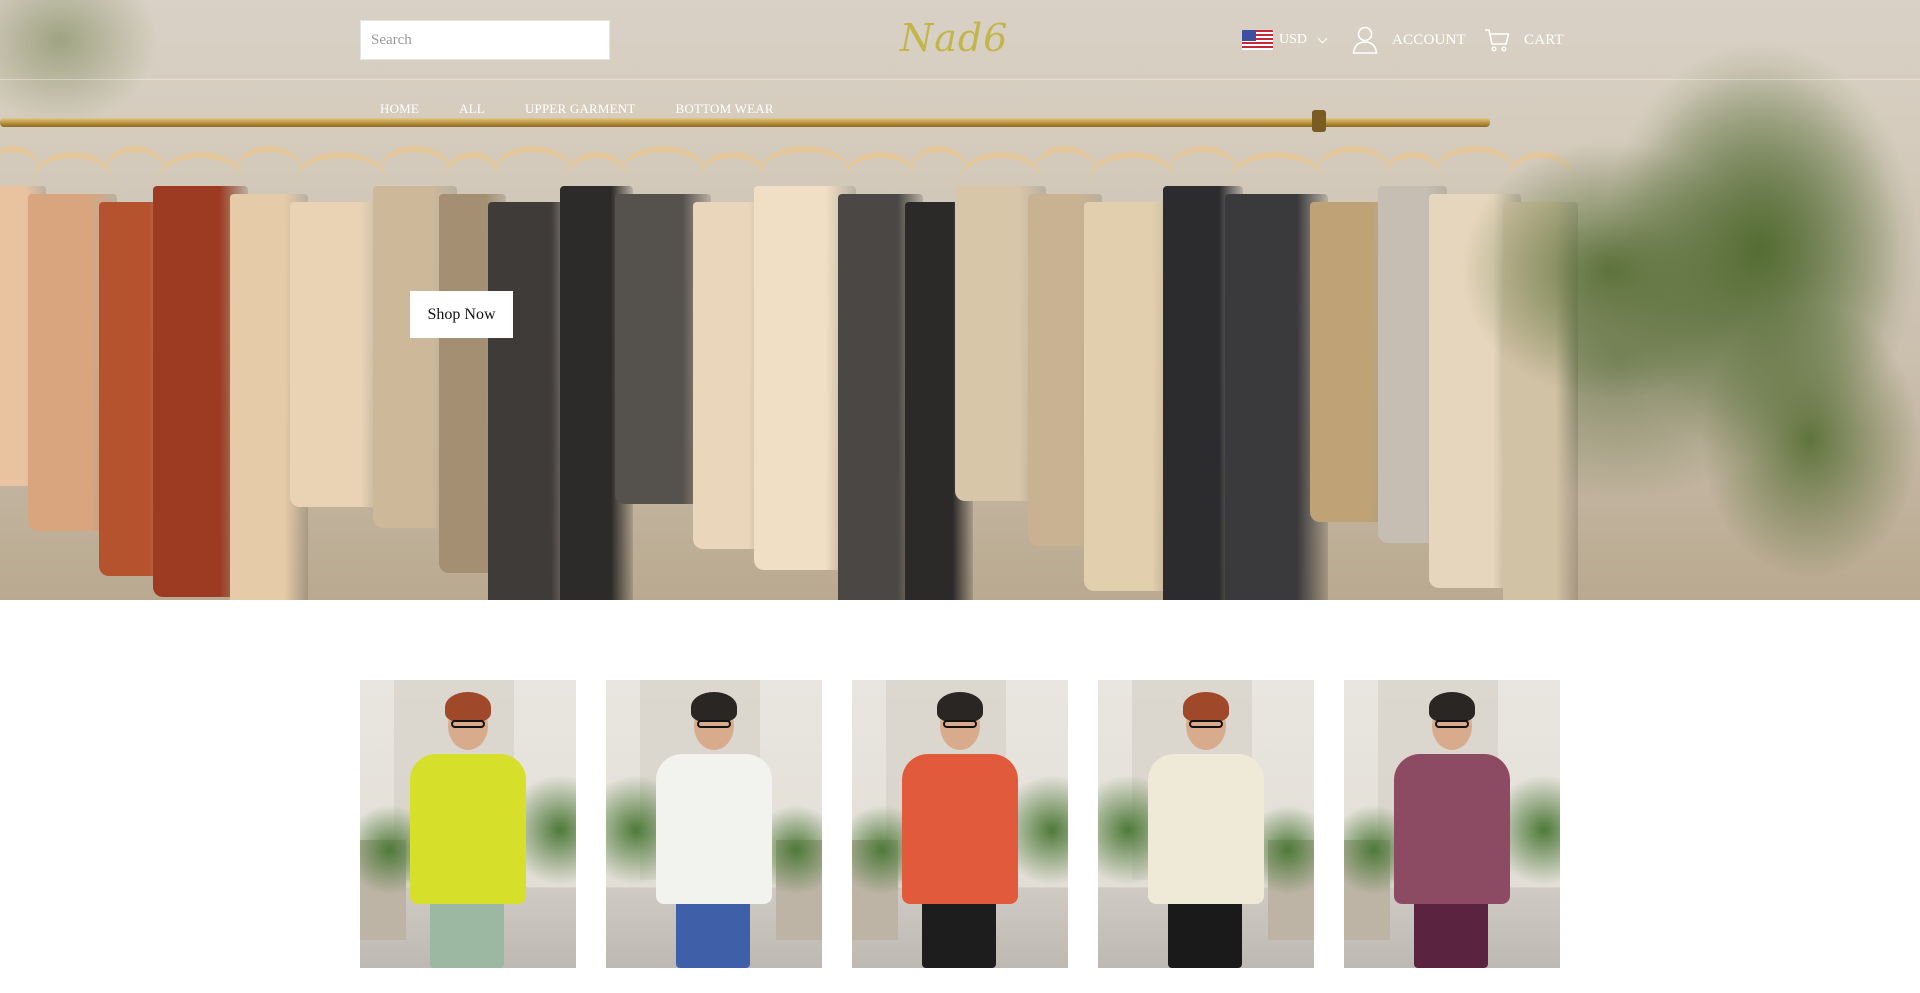 This screenshot has width=1920, height=993. What do you see at coordinates (1497, 40) in the screenshot?
I see `cart-icon` at bounding box center [1497, 40].